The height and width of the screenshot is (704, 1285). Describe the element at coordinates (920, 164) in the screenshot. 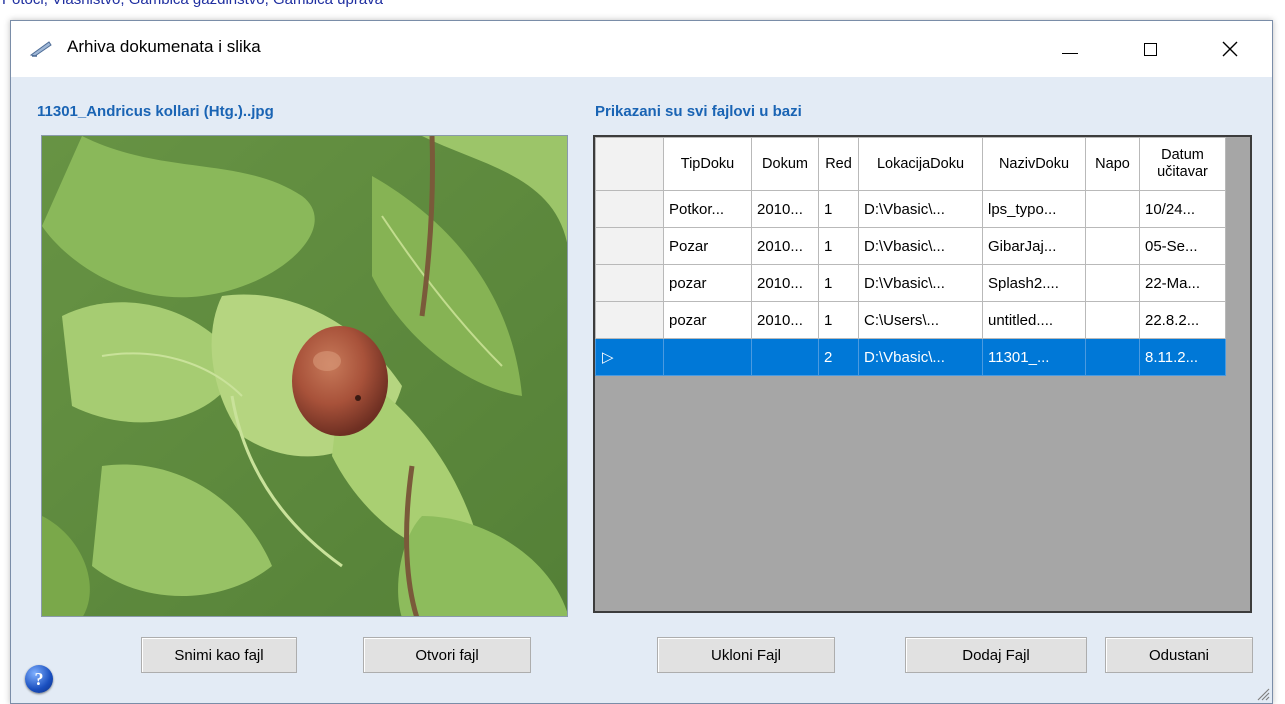

I see `column-header: LokacijaDoku` at that location.